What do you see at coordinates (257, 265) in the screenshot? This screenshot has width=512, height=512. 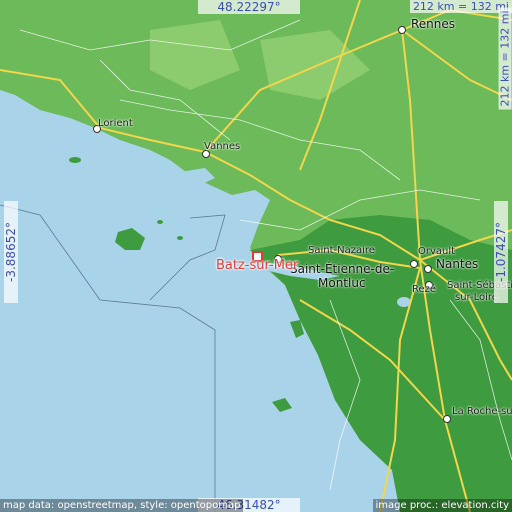 I see `focus-city-label: Batz-sur-Mer` at bounding box center [257, 265].